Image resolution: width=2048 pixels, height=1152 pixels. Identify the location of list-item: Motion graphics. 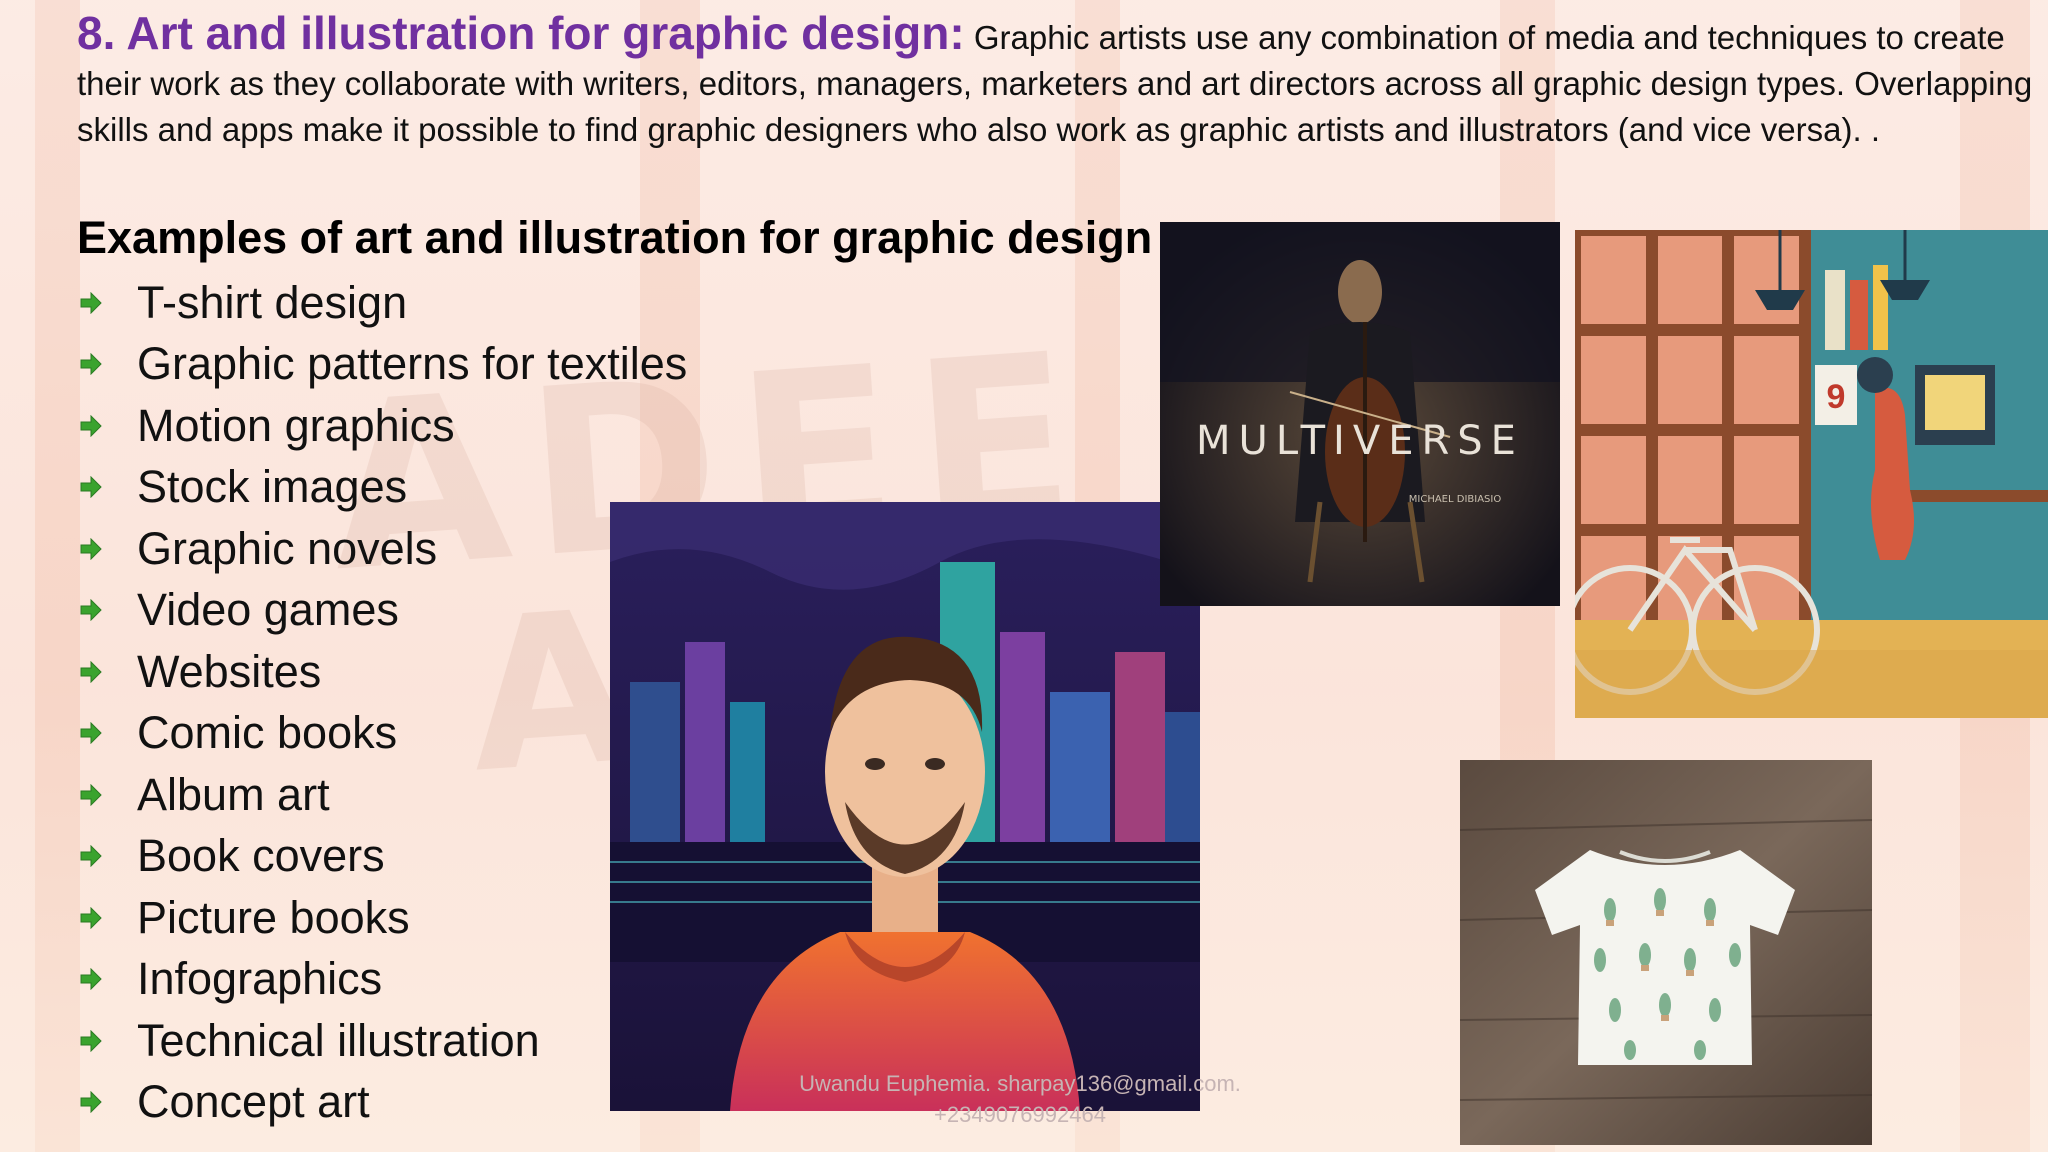
(383, 426).